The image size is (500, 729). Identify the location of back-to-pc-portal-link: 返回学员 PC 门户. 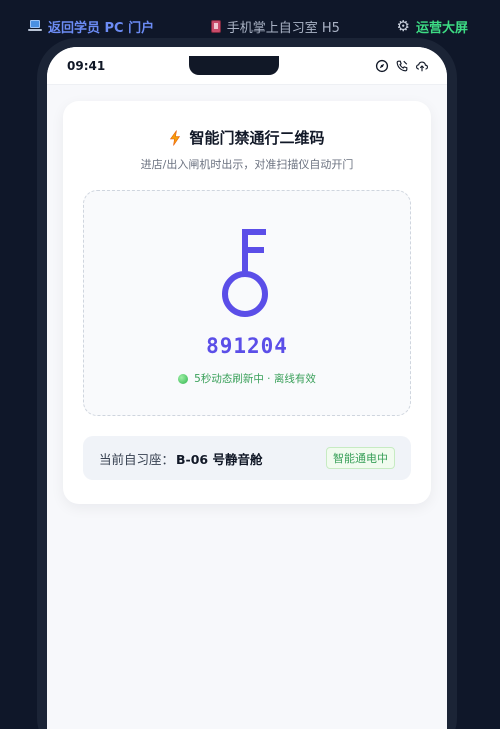
(91, 26).